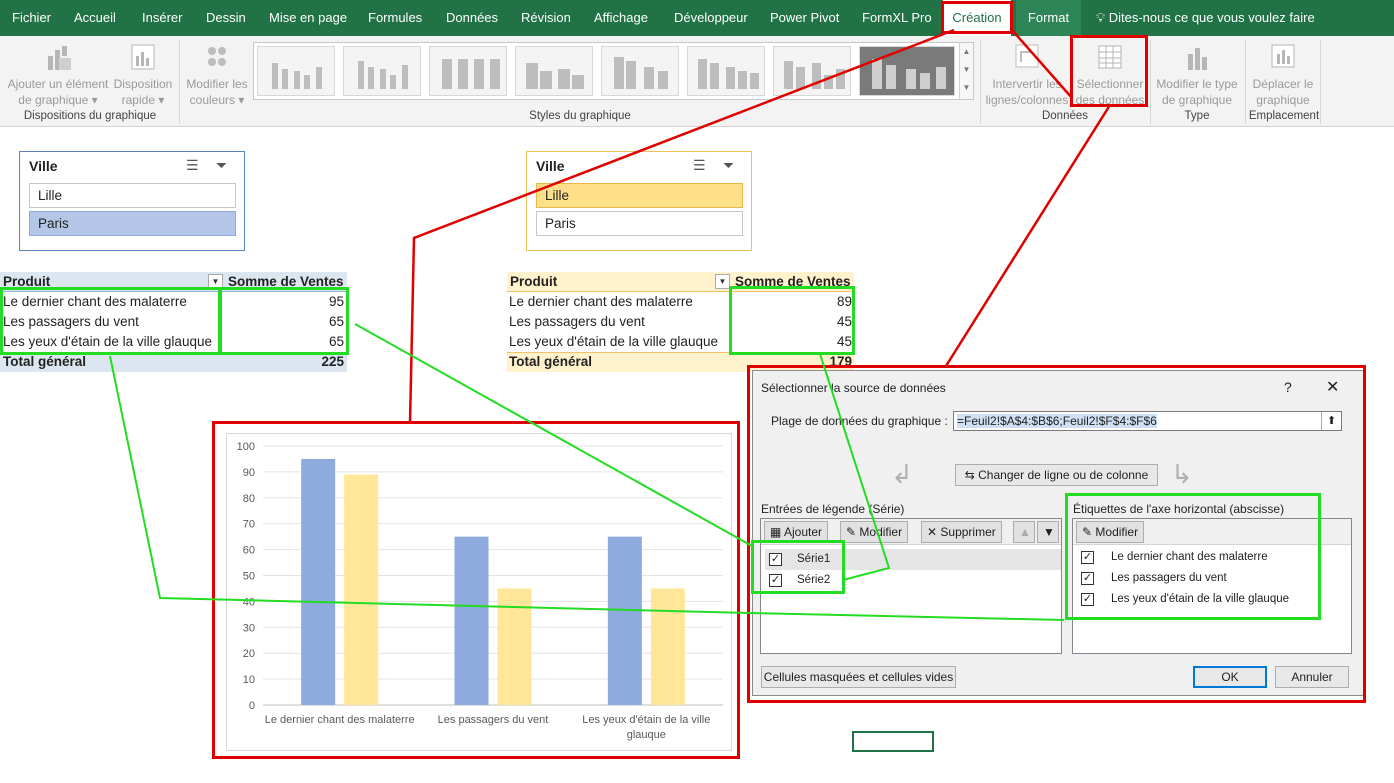  I want to click on pivot-row-label: Les passagers du vent, so click(577, 322).